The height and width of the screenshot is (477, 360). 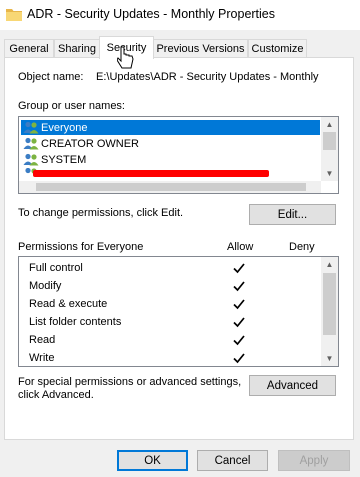 What do you see at coordinates (125, 57) in the screenshot?
I see `hand-cursor-icon` at bounding box center [125, 57].